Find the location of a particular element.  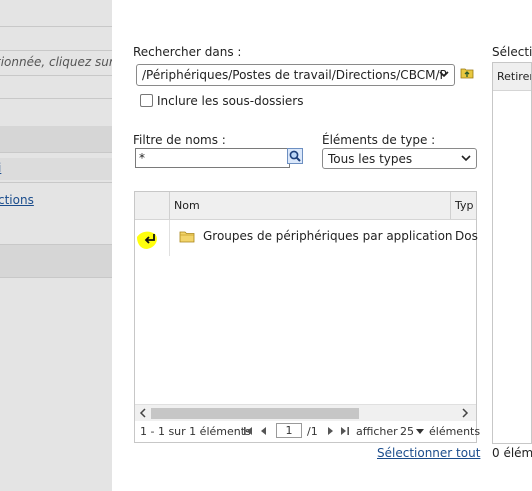

hint-text: tionnée, cliquez sur is located at coordinates (56, 62).